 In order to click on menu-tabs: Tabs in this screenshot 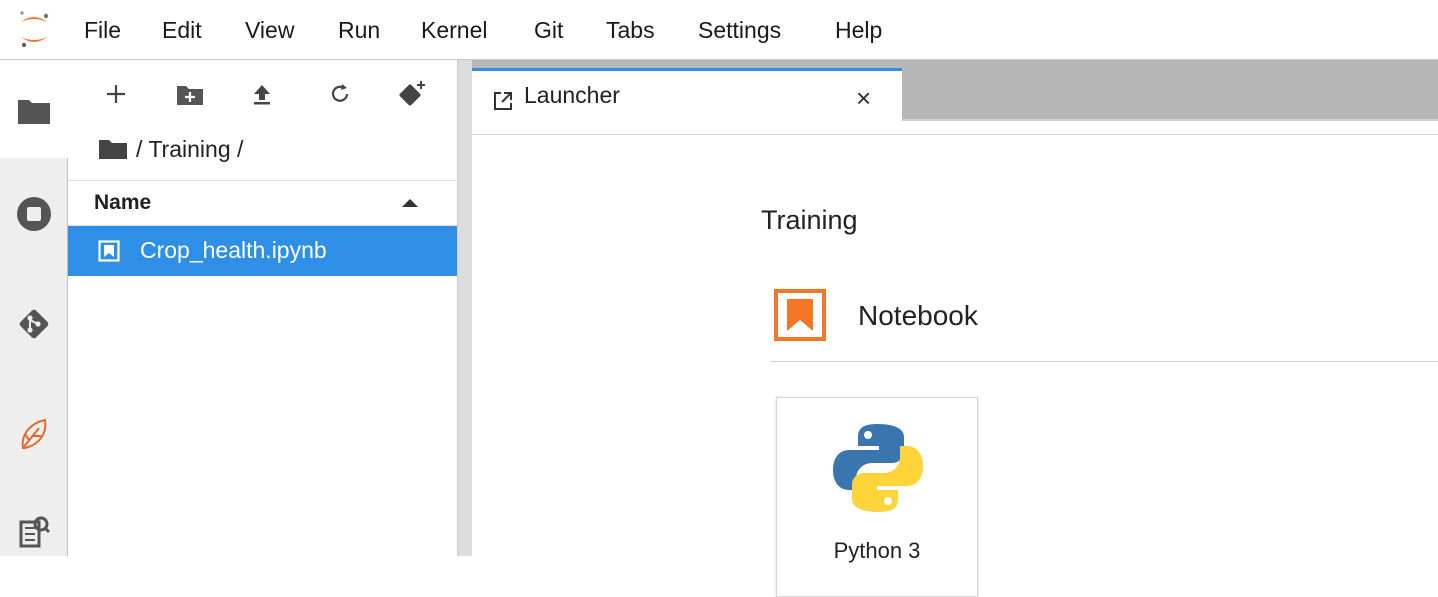, I will do `click(630, 30)`.